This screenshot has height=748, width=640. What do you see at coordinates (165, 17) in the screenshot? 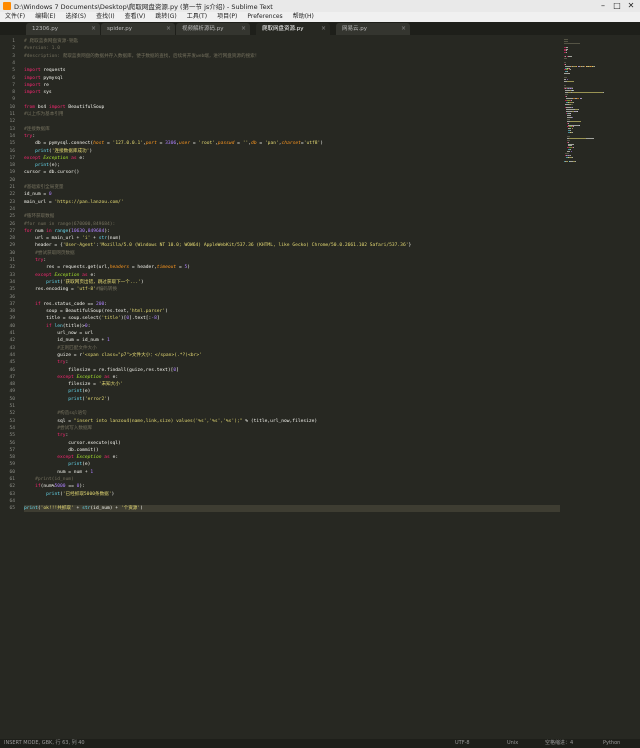
I see `menu-item: 跳转(G)` at bounding box center [165, 17].